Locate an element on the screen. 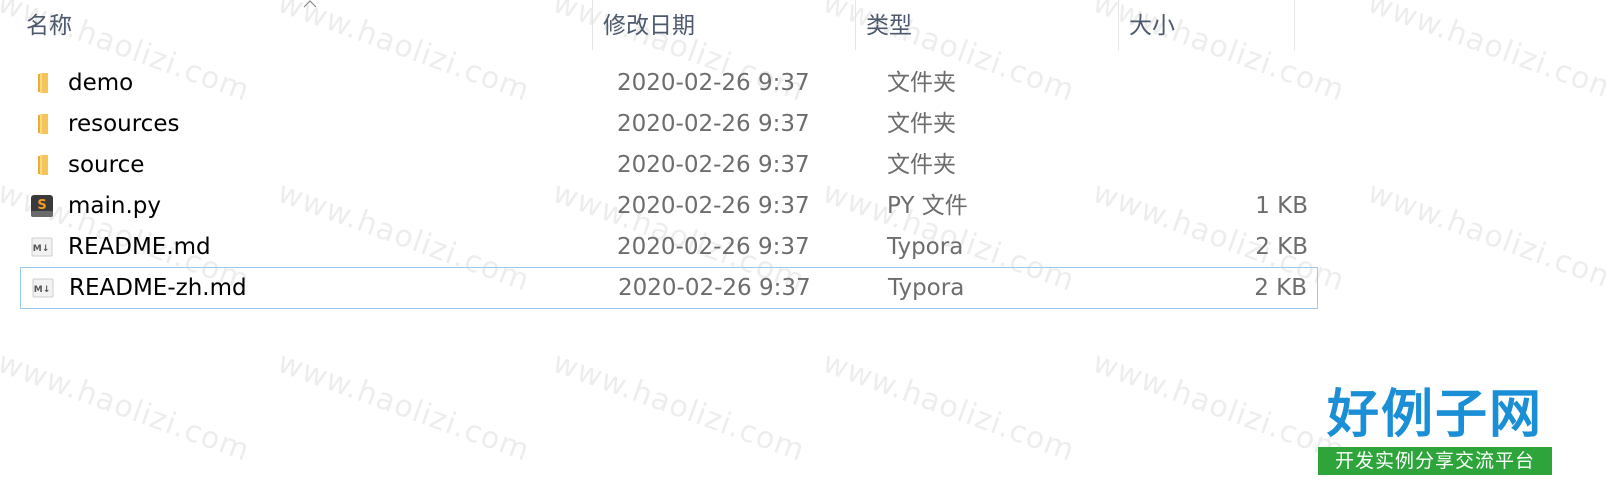 The width and height of the screenshot is (1606, 488). site-logo: 好例子网 开发实例分享交流平台 is located at coordinates (1435, 431).